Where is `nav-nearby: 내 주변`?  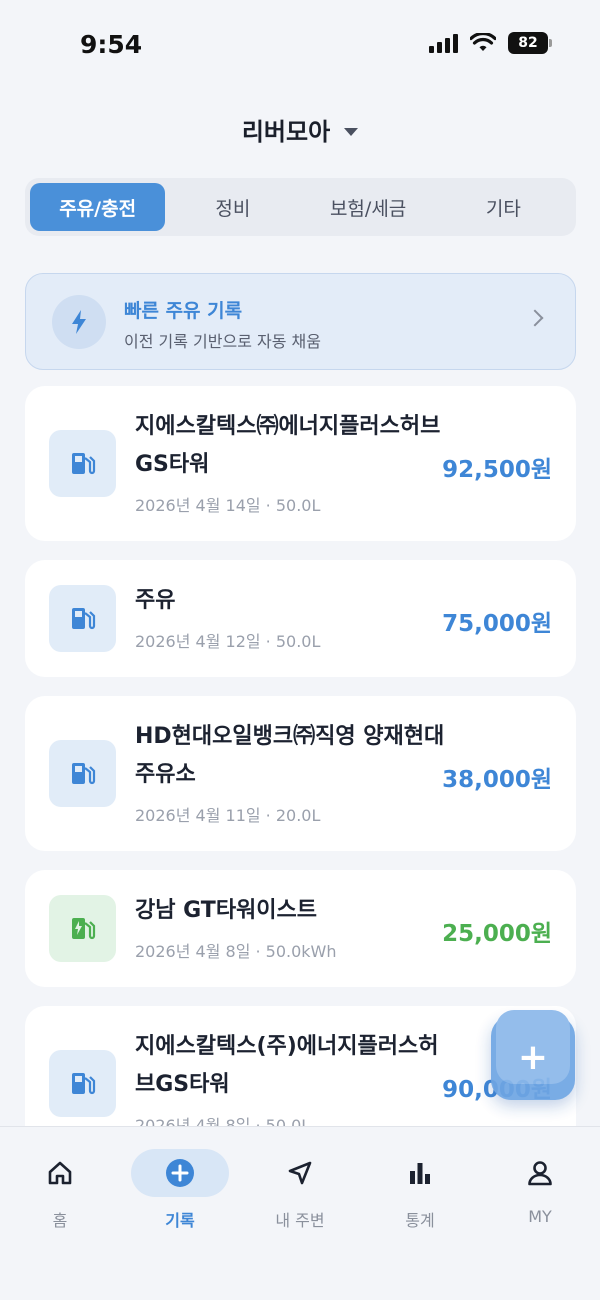
nav-nearby: 내 주변 is located at coordinates (300, 1188).